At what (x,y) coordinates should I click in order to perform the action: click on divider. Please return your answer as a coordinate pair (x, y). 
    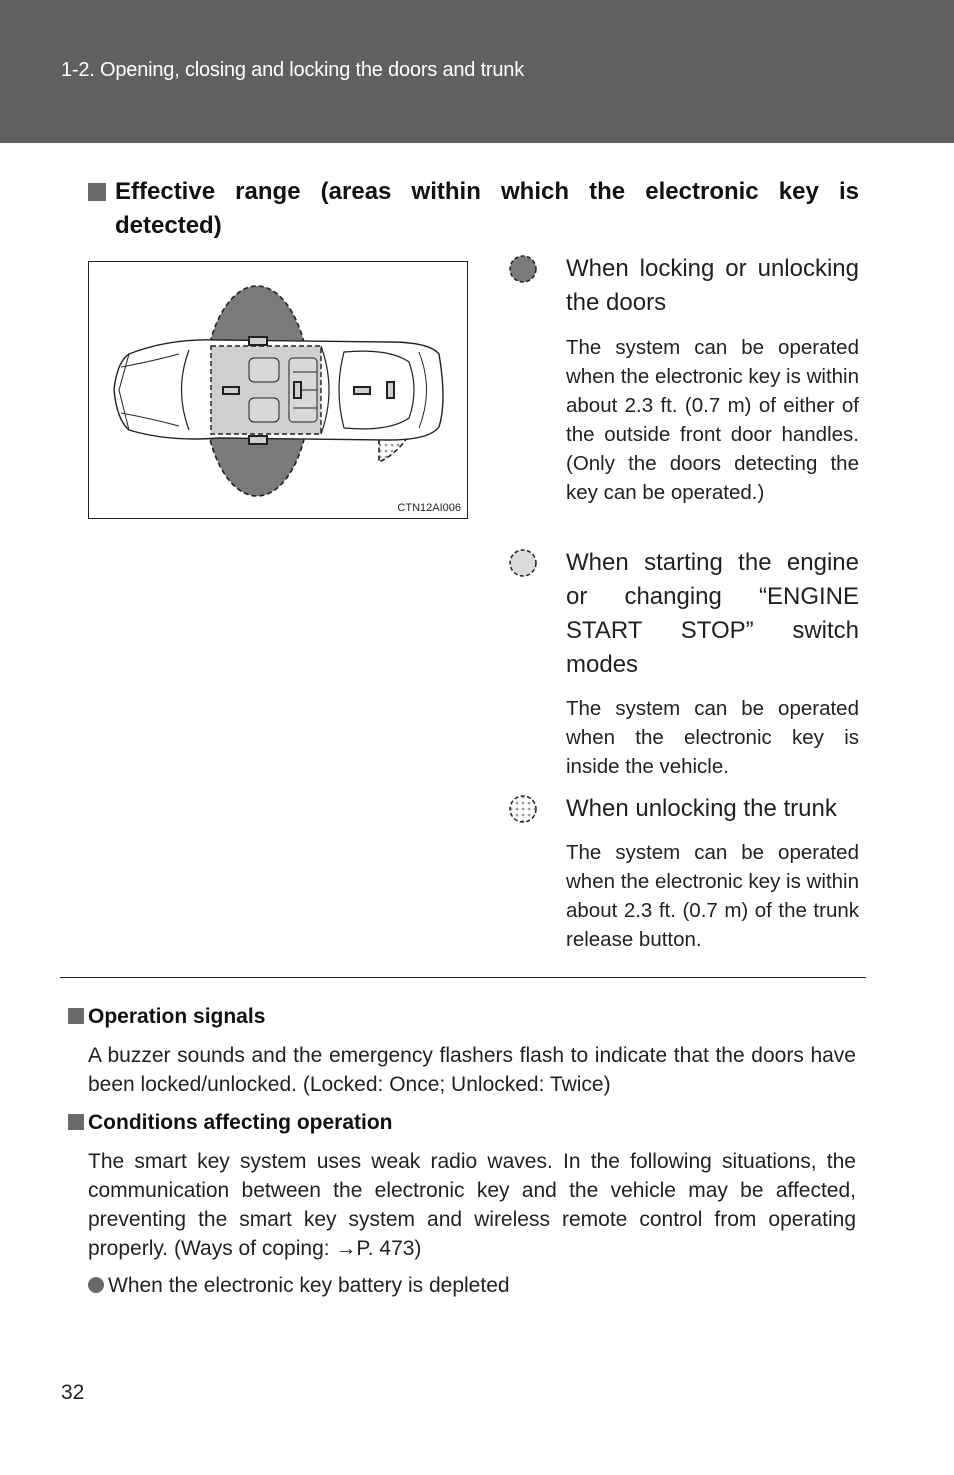
    Looking at the image, I should click on (463, 977).